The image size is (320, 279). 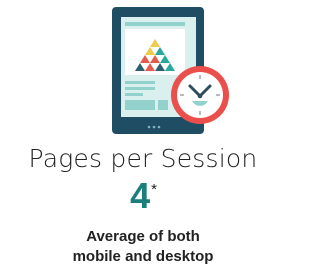 I want to click on caption-line-2: mobile and desktop, so click(x=143, y=256).